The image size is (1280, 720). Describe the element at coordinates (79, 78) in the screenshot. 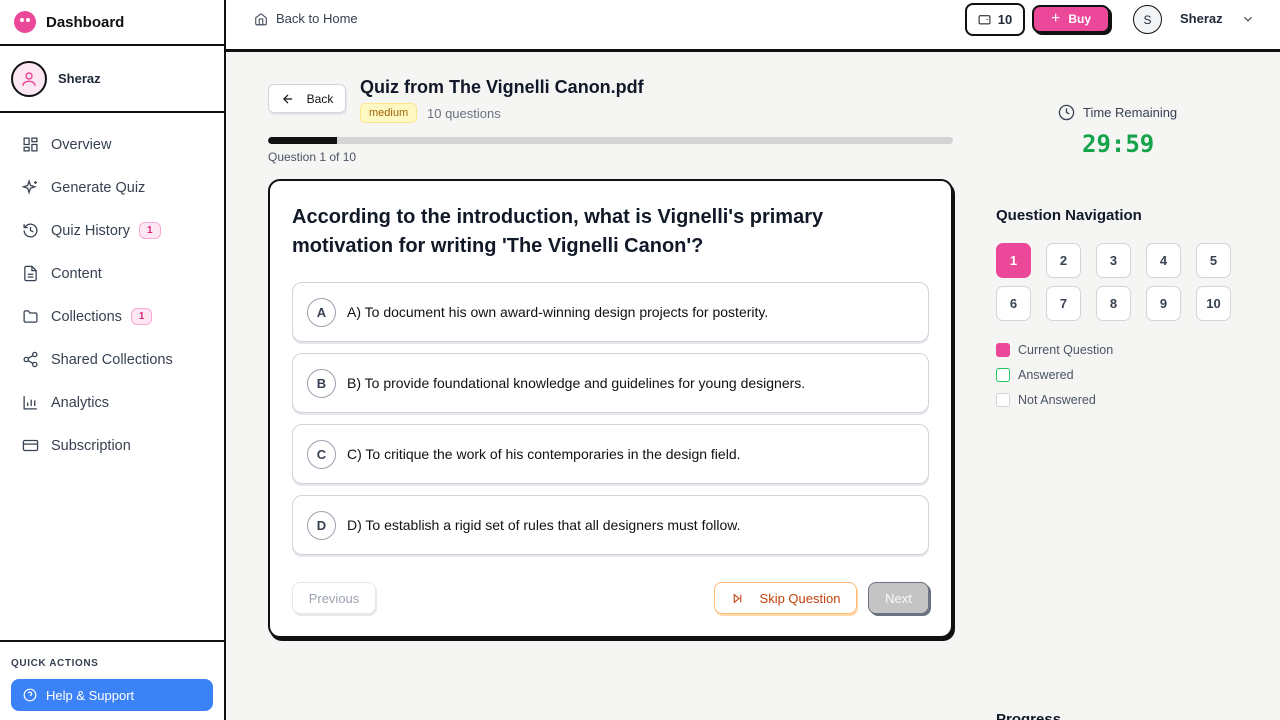

I see `sidebar-username: Sheraz` at that location.